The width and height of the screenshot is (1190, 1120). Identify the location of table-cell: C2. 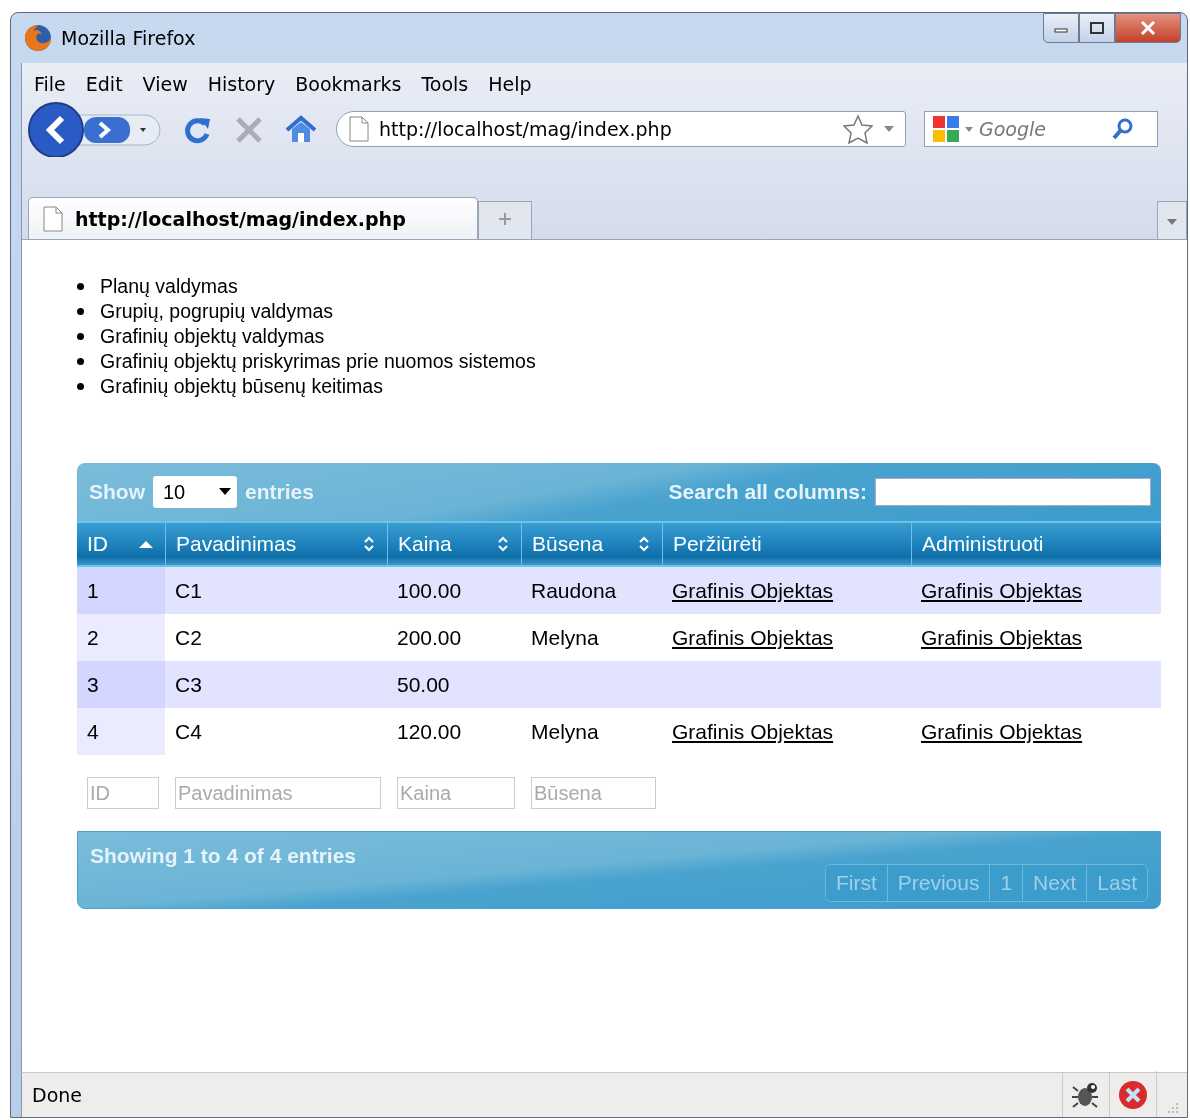
(188, 637).